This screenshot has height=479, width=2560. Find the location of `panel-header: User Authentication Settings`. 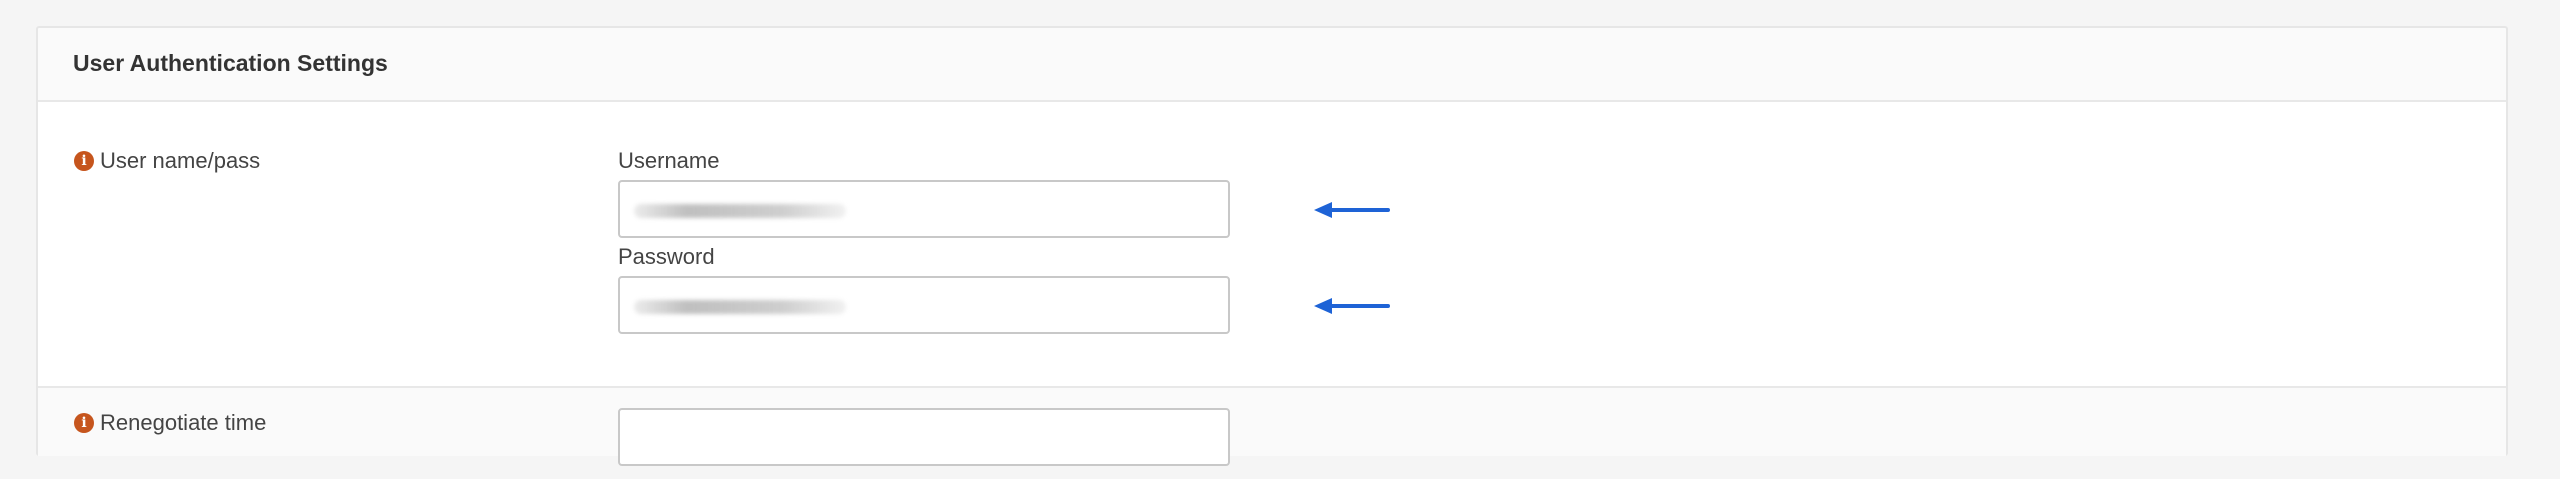

panel-header: User Authentication Settings is located at coordinates (1272, 65).